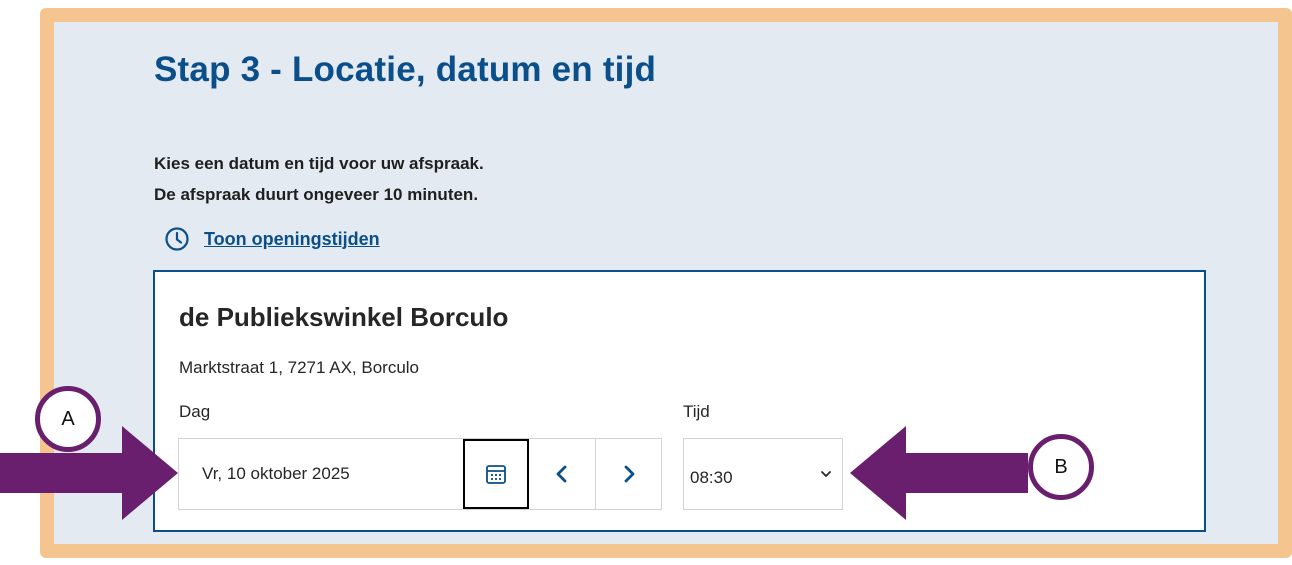 The width and height of the screenshot is (1292, 565). Describe the element at coordinates (319, 163) in the screenshot. I see `intro-line-1: Kies een datum en tijd voor uw afspraak.` at that location.